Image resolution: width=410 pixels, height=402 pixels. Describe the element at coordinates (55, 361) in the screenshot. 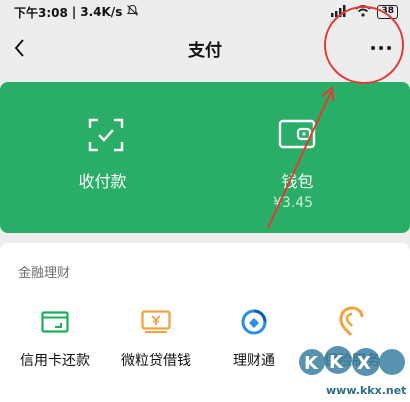

I see `credit-card-repay-label: 信用卡还款` at that location.